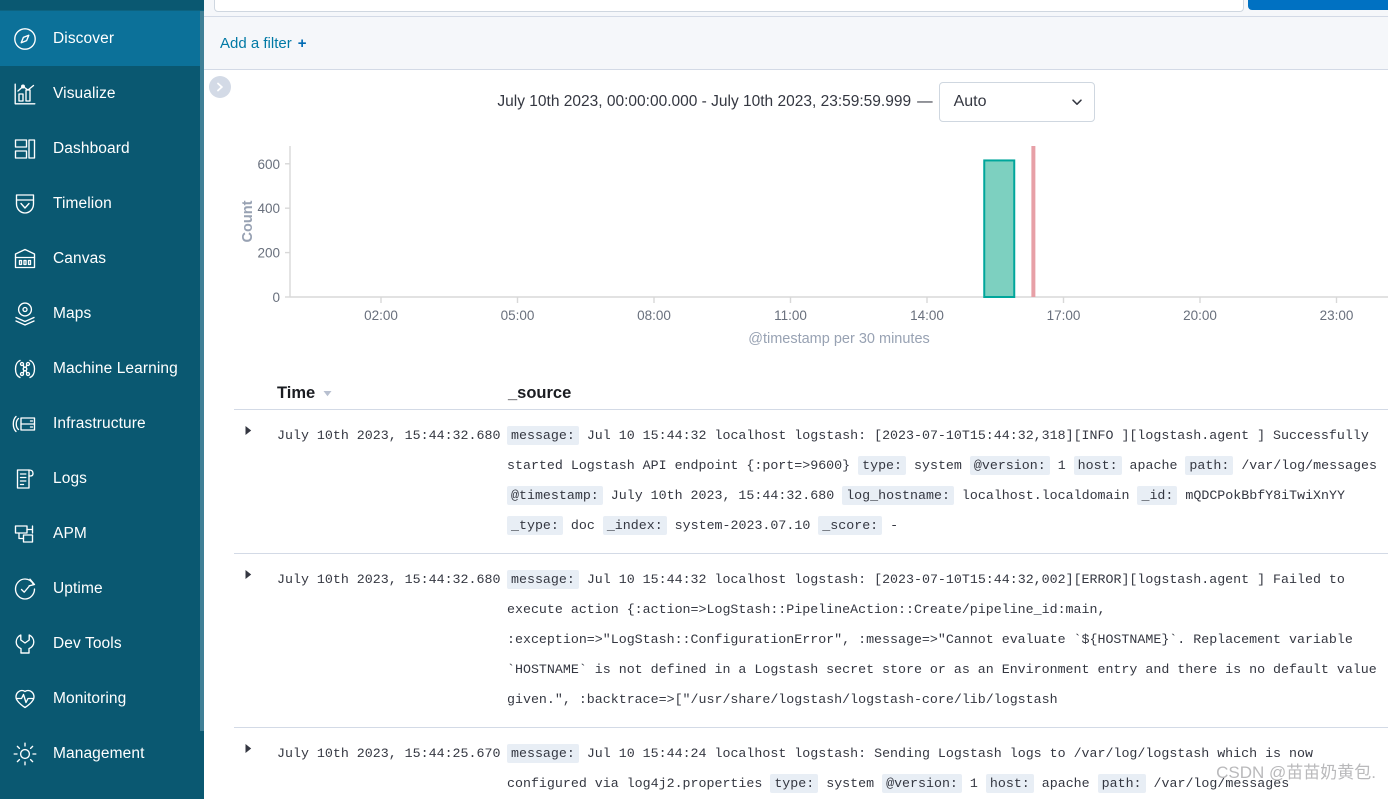 Image resolution: width=1388 pixels, height=799 pixels. What do you see at coordinates (25, 424) in the screenshot?
I see `infrastructure-icon` at bounding box center [25, 424].